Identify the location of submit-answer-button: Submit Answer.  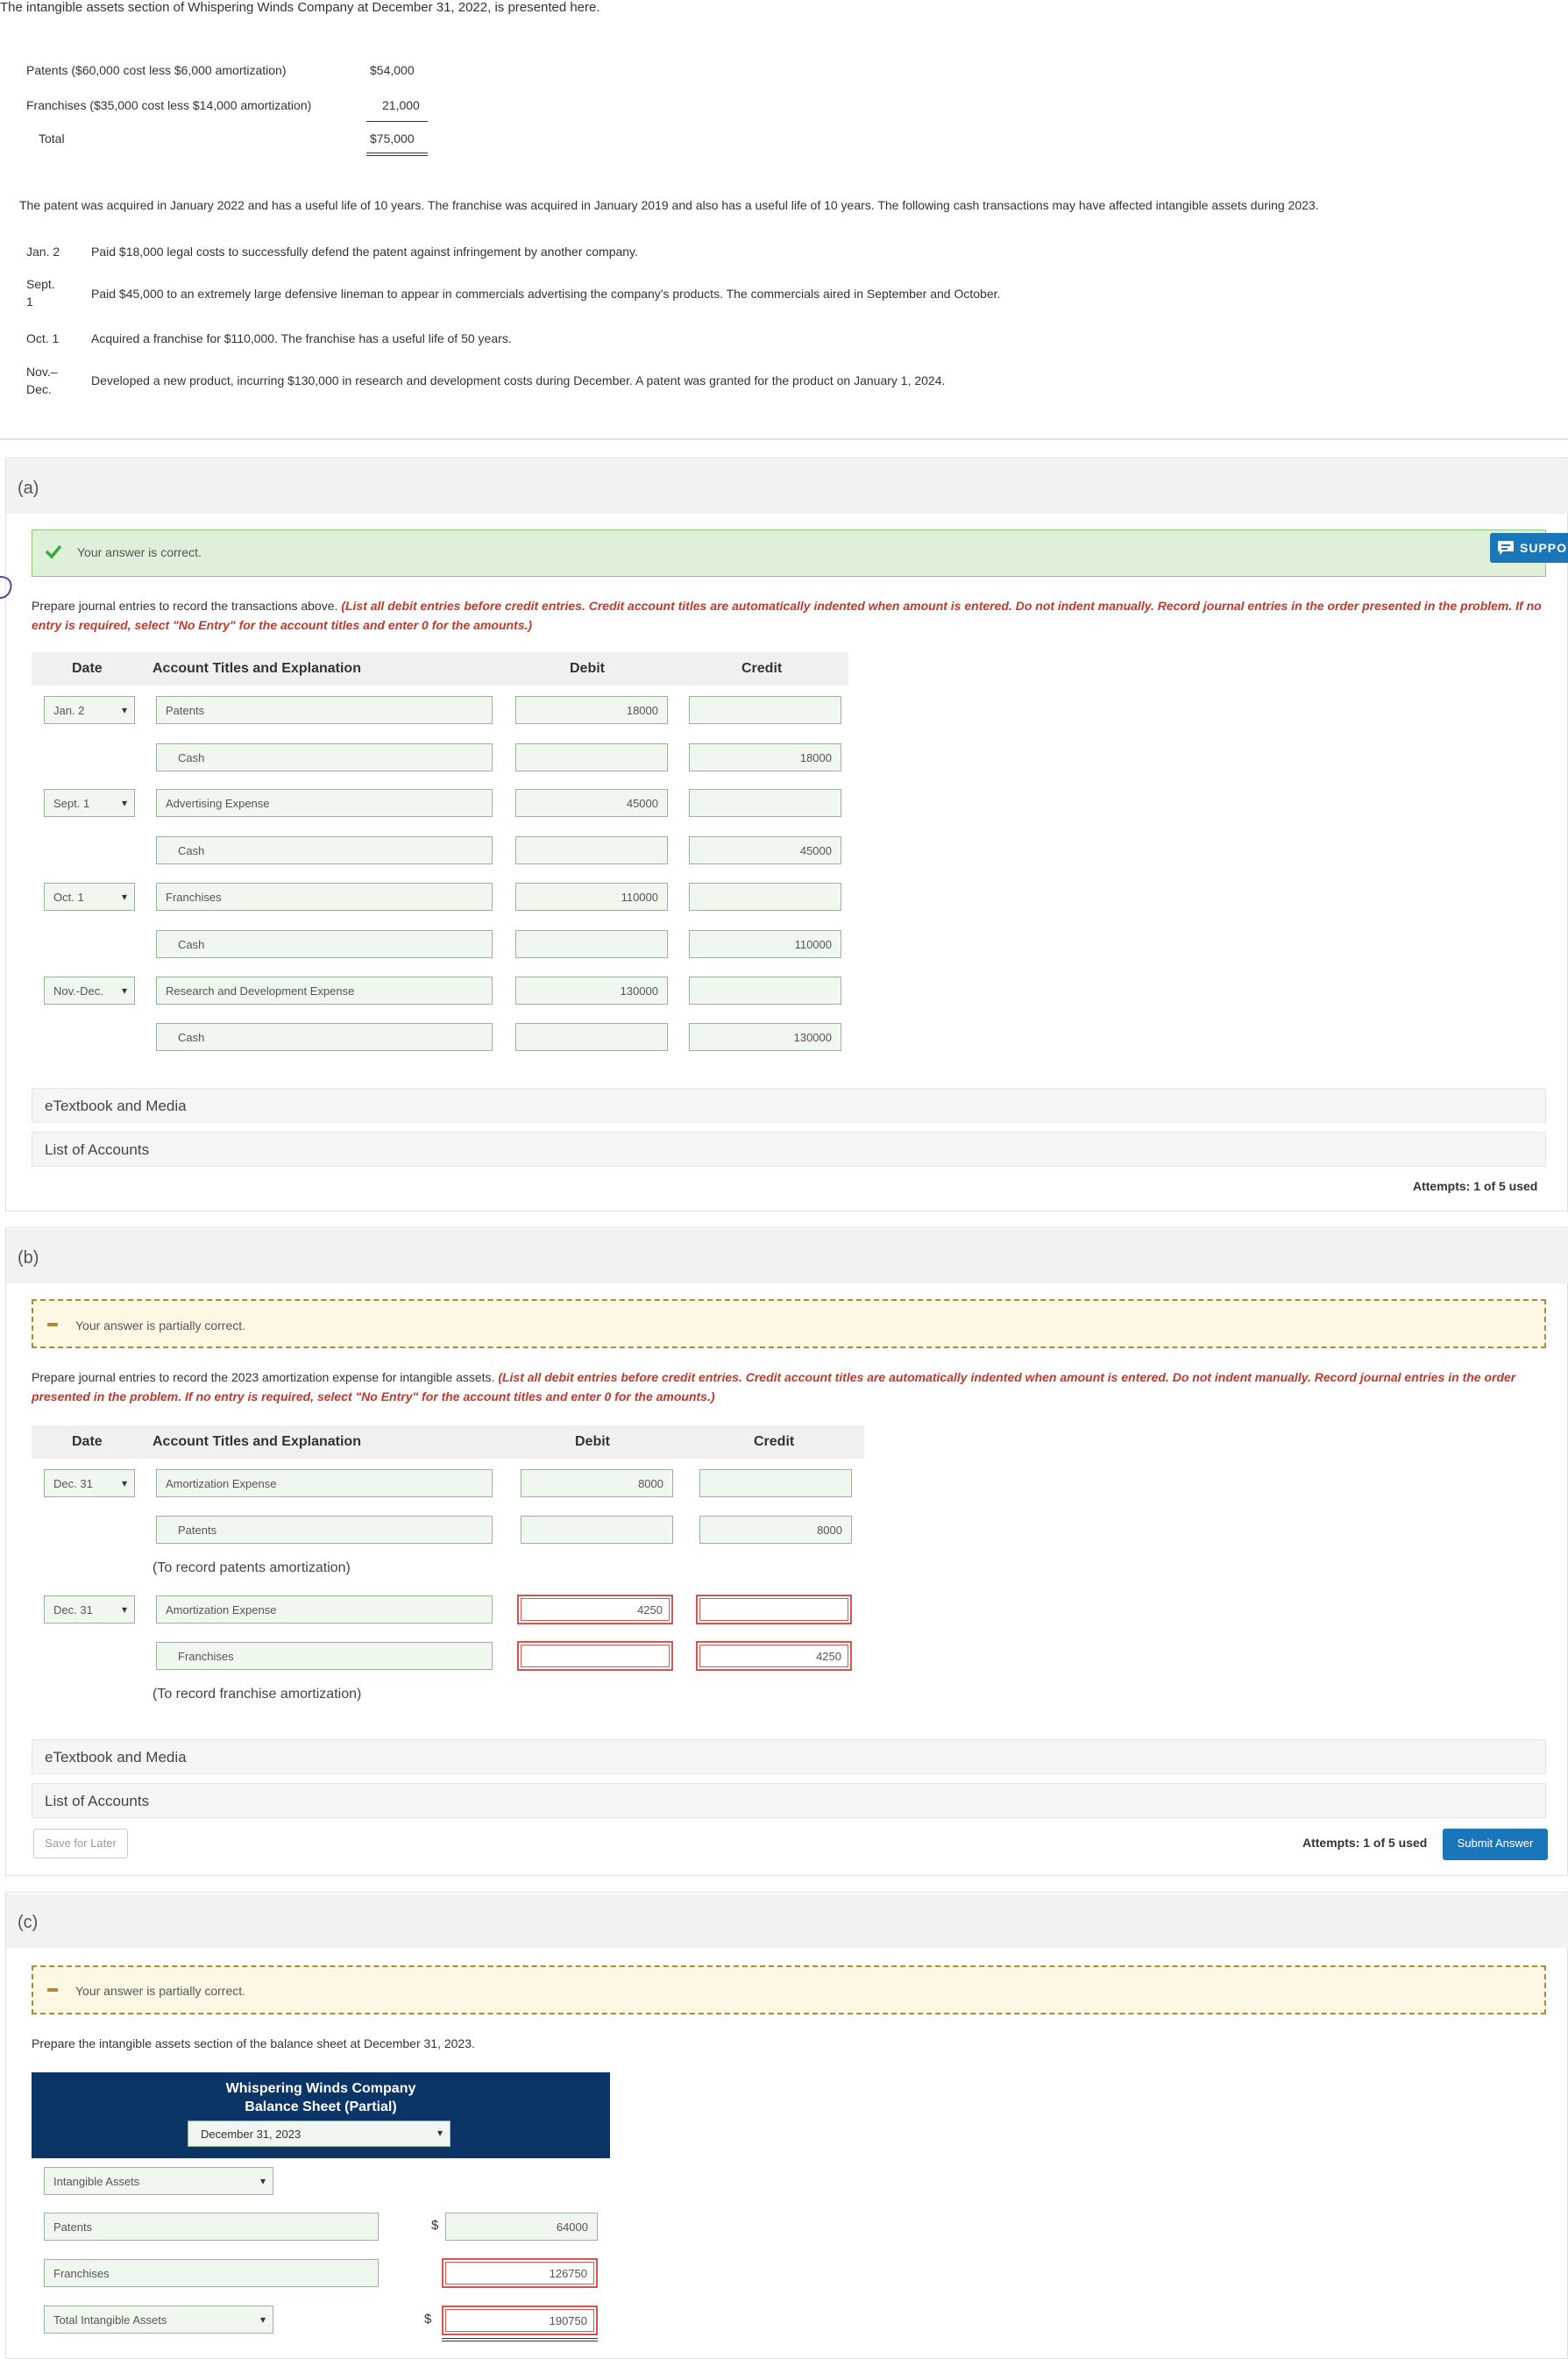
(1495, 1845).